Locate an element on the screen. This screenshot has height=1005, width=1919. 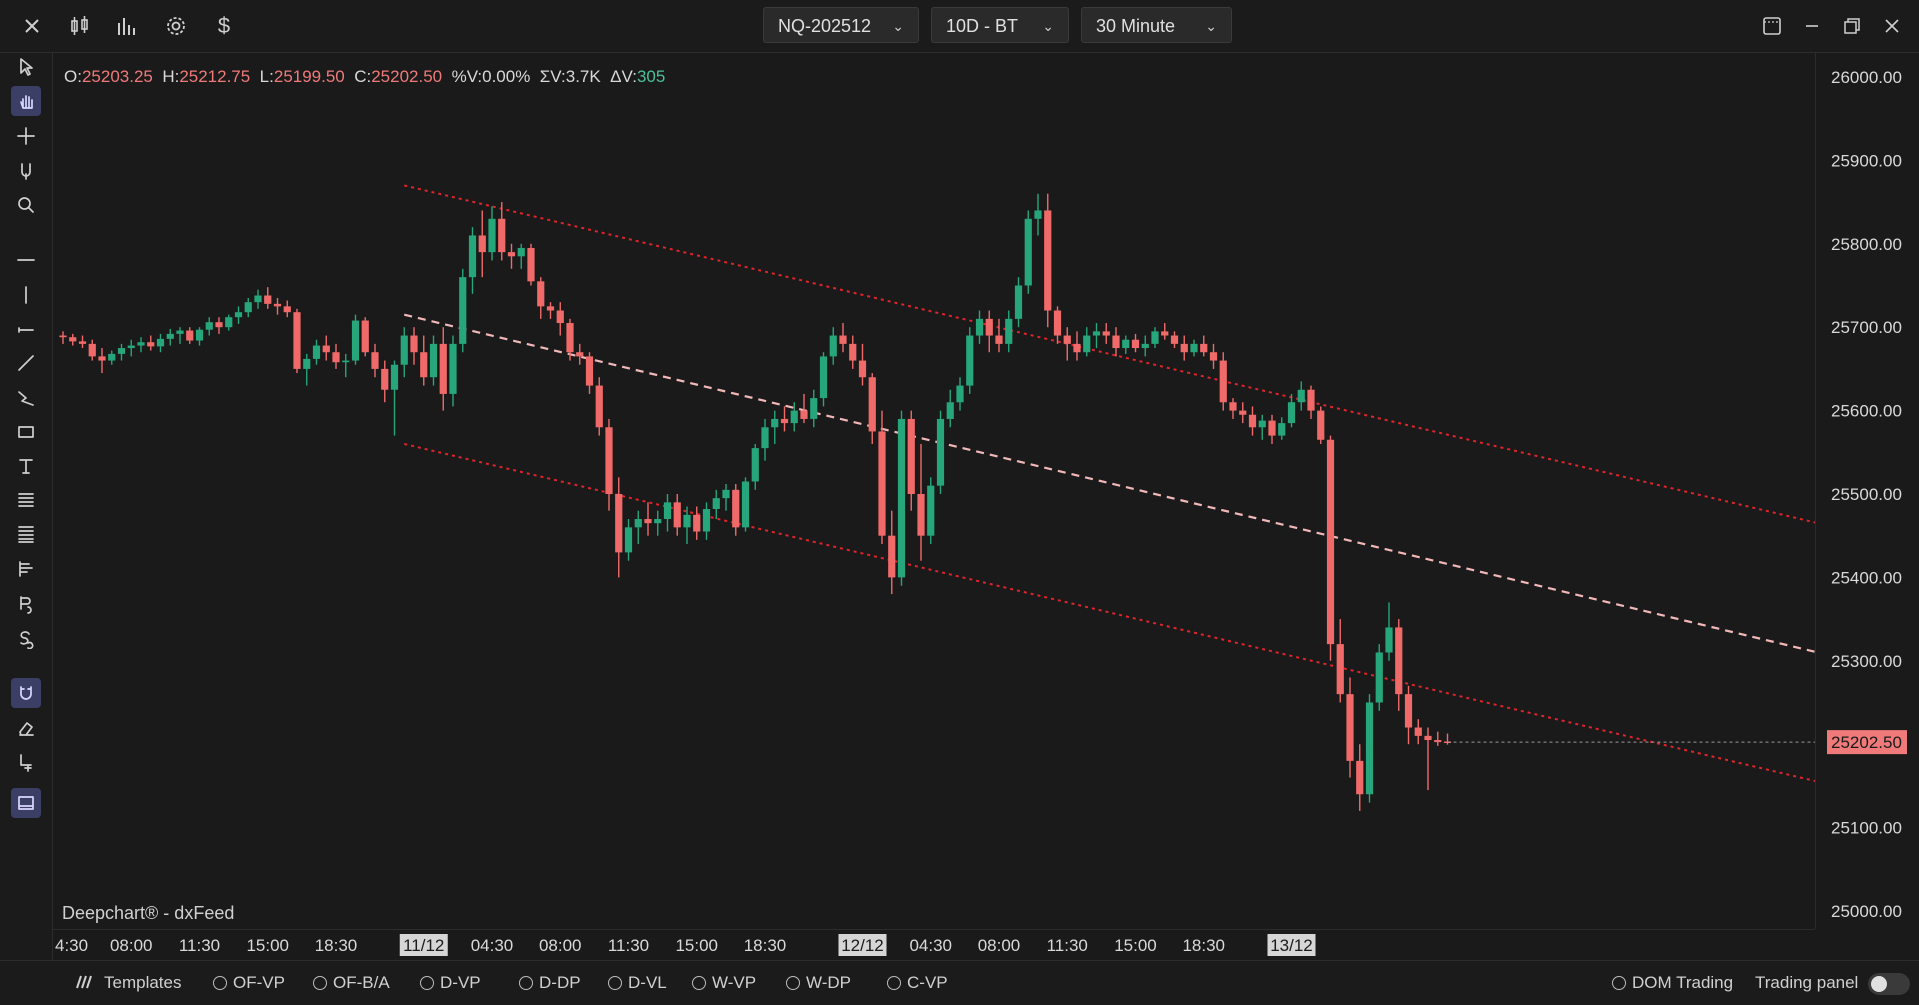
close-window-icon is located at coordinates (1892, 26).